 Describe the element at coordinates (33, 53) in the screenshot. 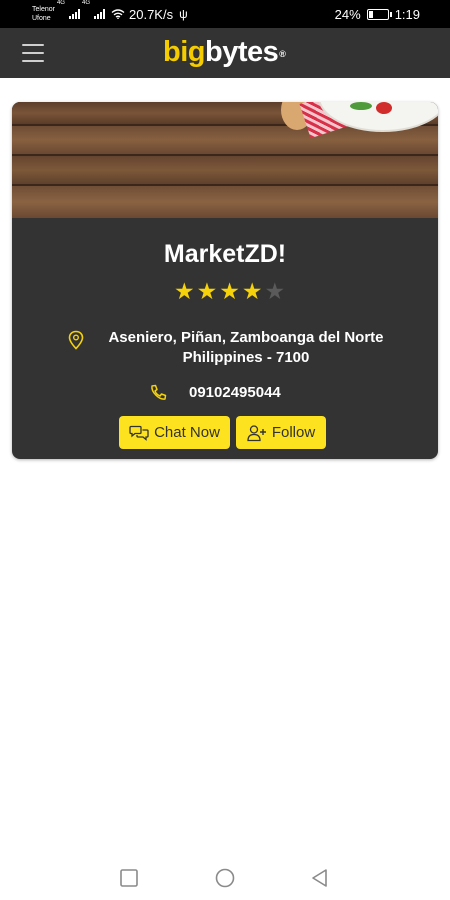

I see `hamburger-menu-icon` at that location.